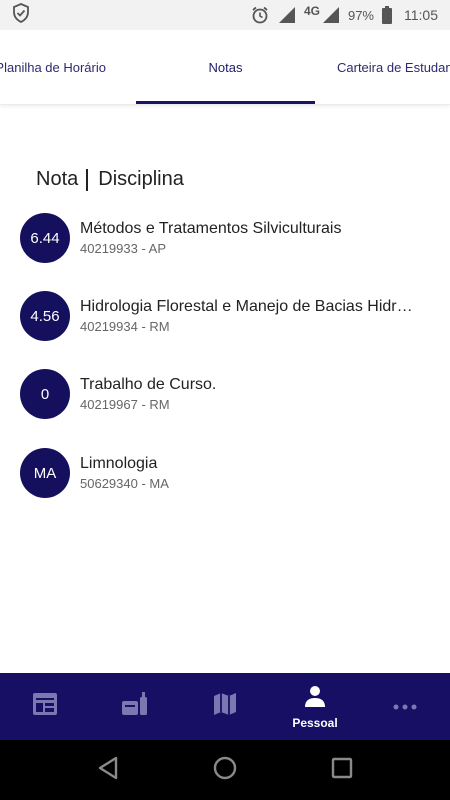  I want to click on list-item: 0 Trabalho de Curso. 40219967 - RM, so click(230, 394).